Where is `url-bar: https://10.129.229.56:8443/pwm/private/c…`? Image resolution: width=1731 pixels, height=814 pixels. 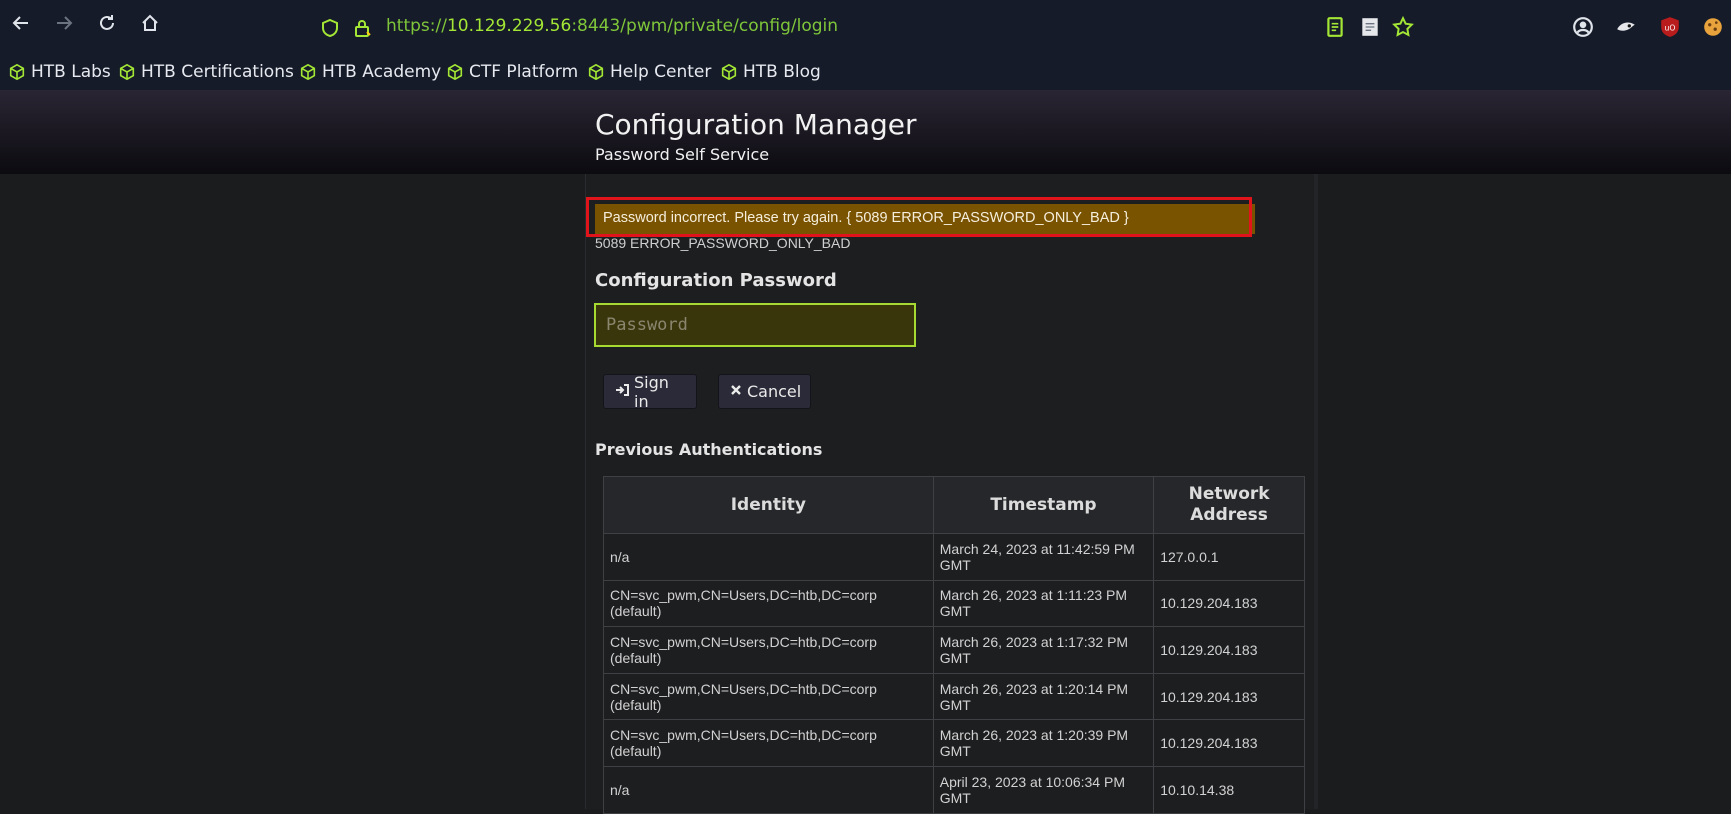
url-bar: https://10.129.229.56:8443/pwm/private/c… is located at coordinates (855, 27).